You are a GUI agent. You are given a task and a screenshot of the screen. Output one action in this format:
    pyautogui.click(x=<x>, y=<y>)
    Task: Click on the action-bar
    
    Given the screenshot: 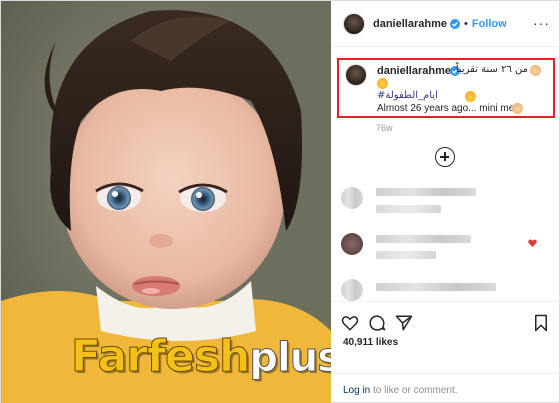 What is the action you would take?
    pyautogui.click(x=445, y=321)
    